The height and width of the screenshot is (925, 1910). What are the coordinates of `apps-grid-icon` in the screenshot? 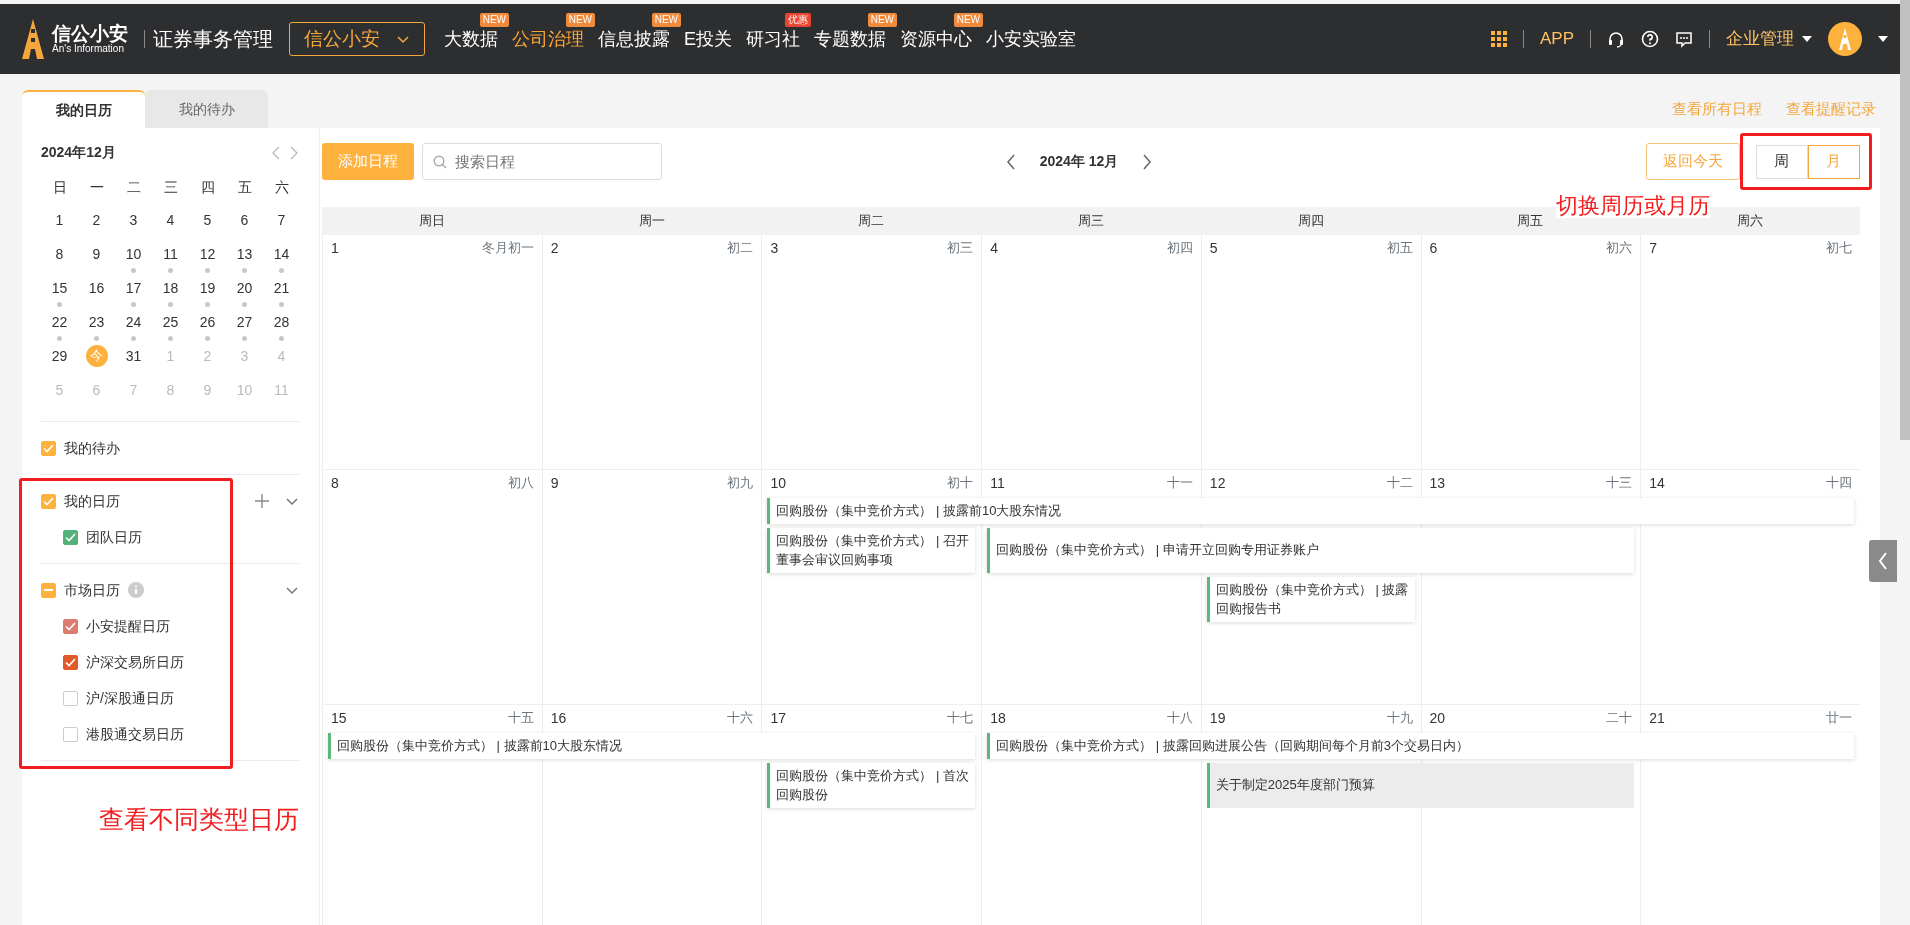 It's located at (1498, 39).